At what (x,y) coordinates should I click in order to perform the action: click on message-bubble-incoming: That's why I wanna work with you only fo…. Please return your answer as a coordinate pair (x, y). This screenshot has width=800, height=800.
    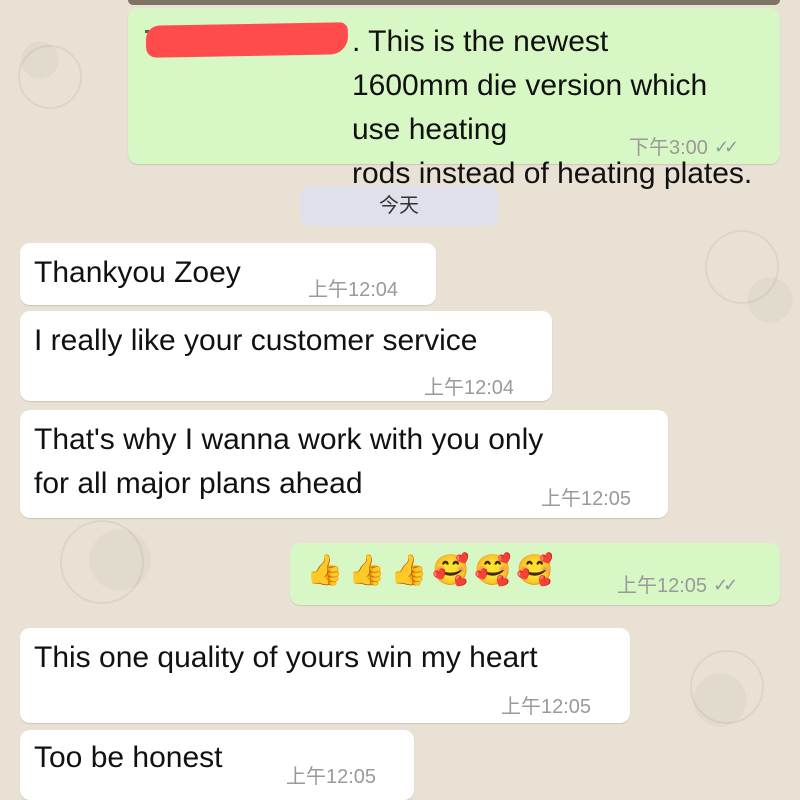
    Looking at the image, I should click on (344, 464).